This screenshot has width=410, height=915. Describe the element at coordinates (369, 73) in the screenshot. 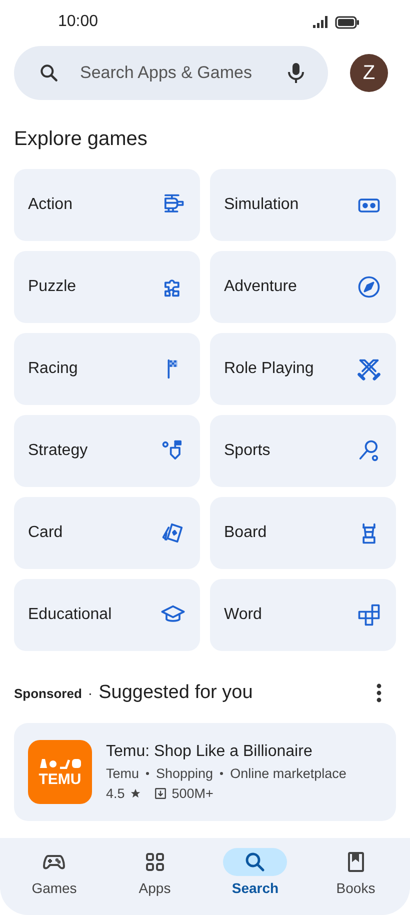

I see `avatar: Z` at that location.